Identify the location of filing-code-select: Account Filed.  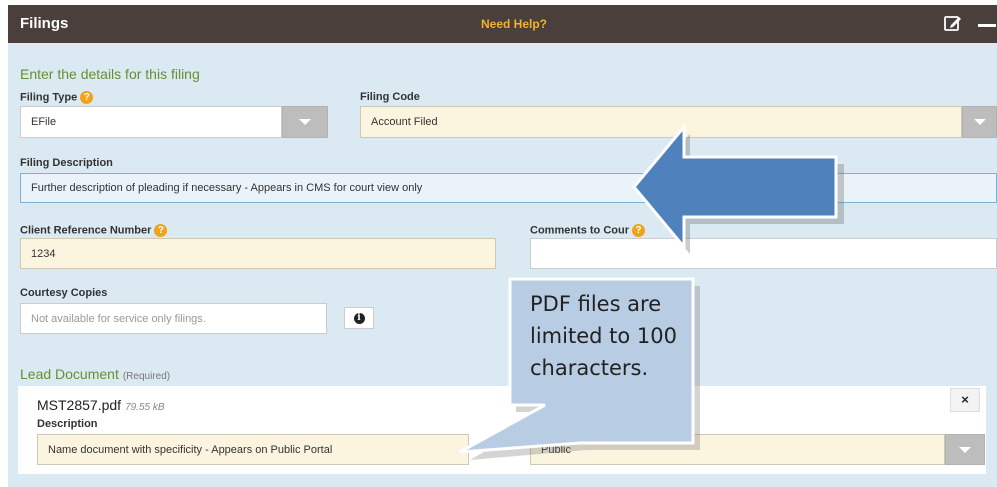
(661, 122).